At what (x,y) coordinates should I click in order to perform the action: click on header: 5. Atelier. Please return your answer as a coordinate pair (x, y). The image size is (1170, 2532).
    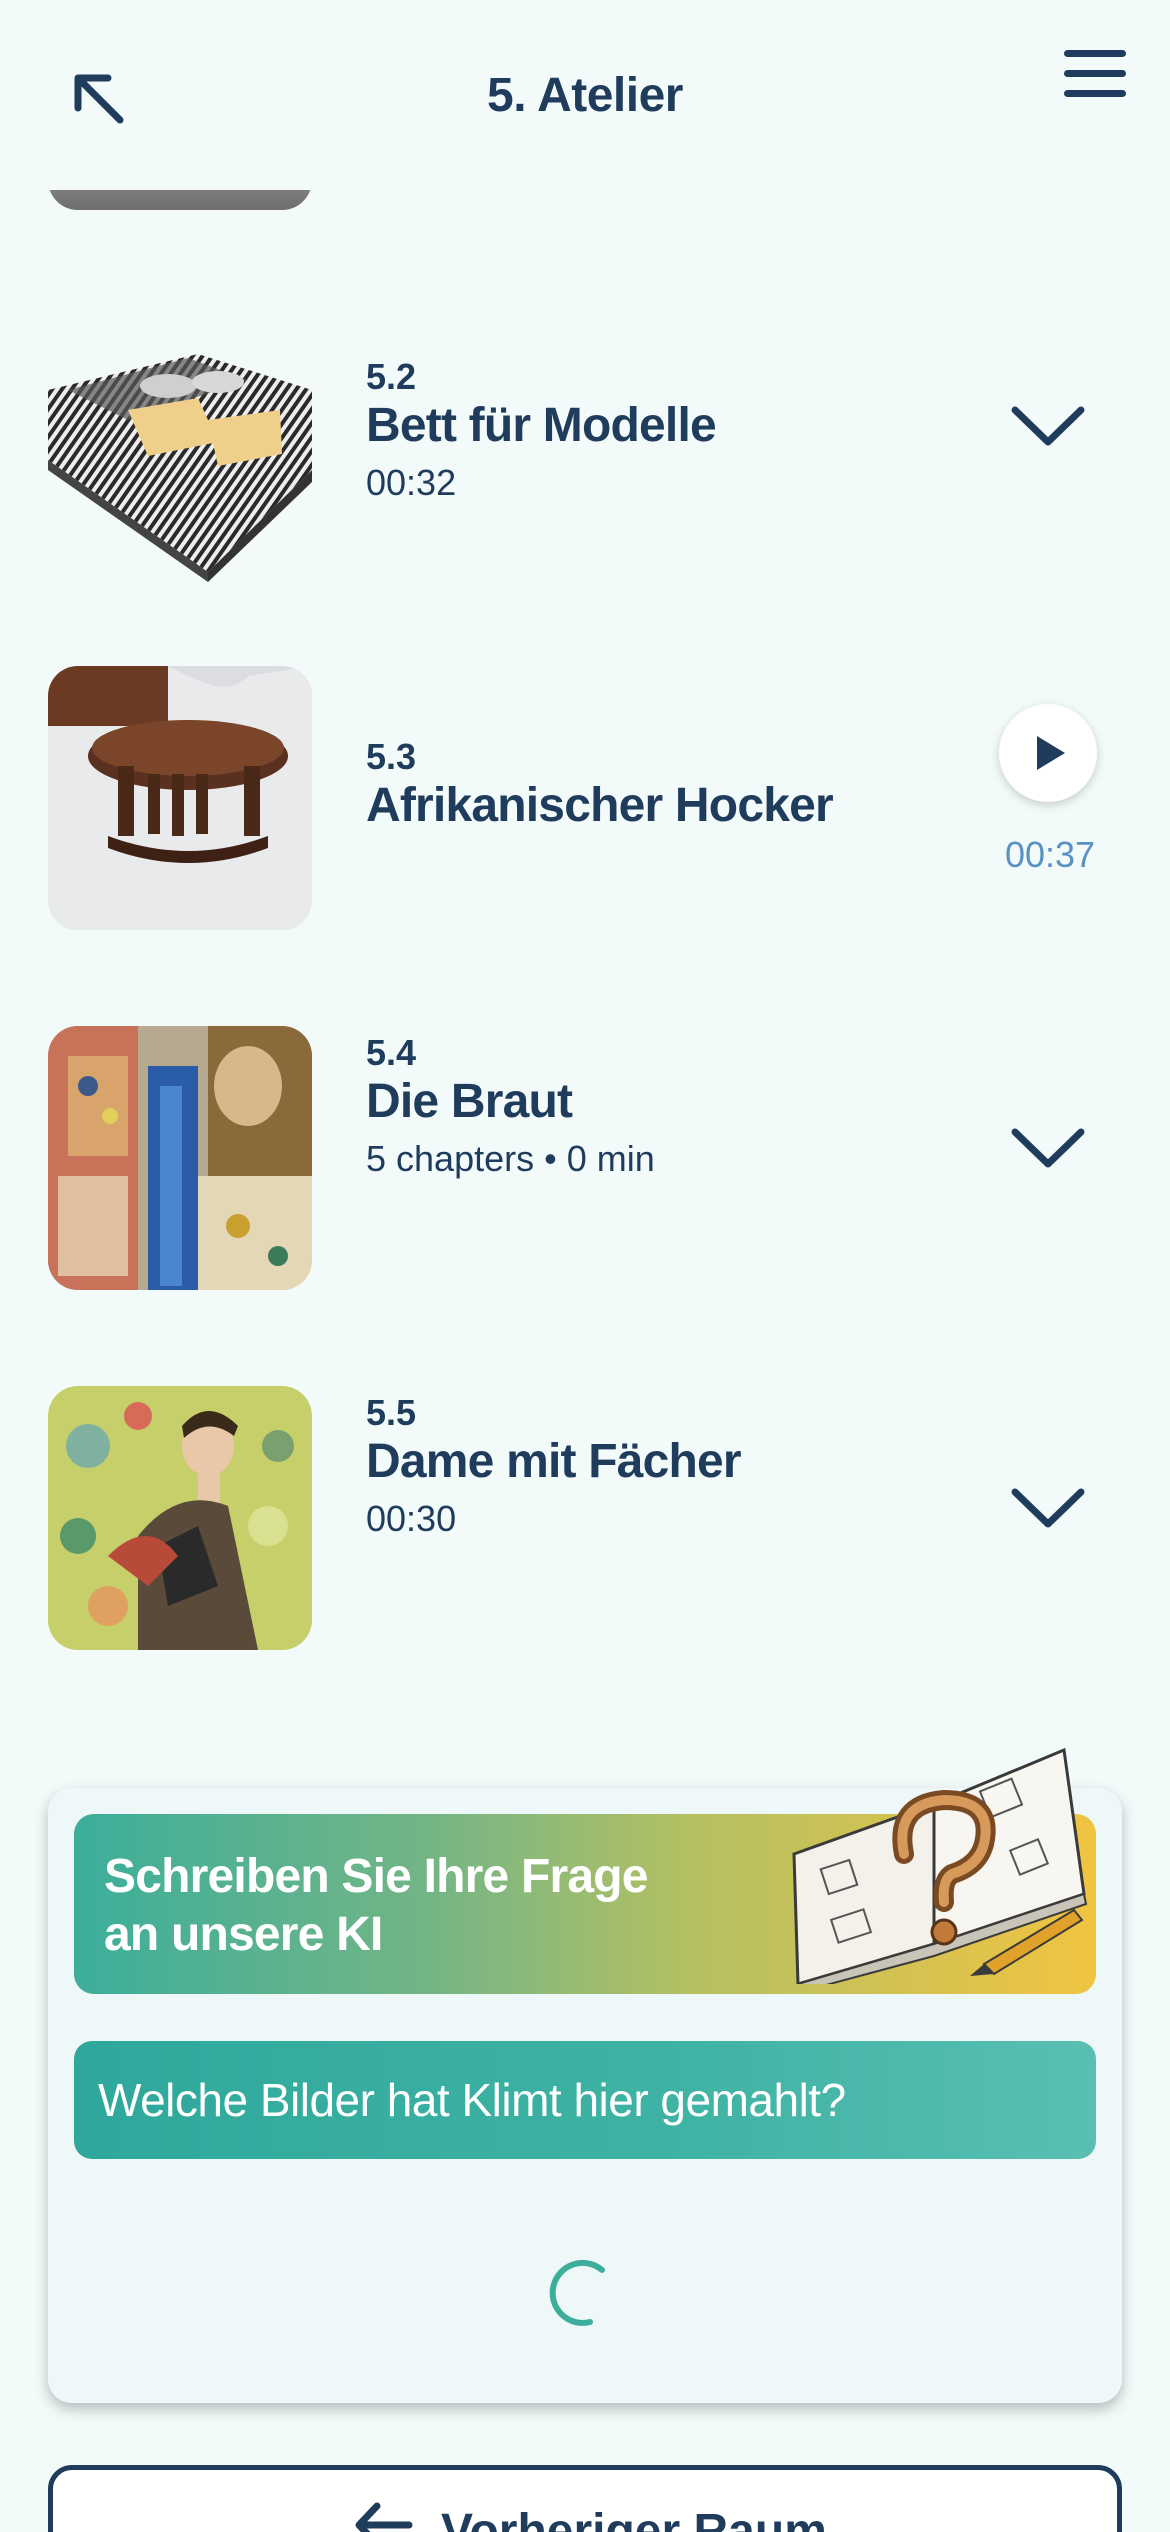
    Looking at the image, I should click on (585, 95).